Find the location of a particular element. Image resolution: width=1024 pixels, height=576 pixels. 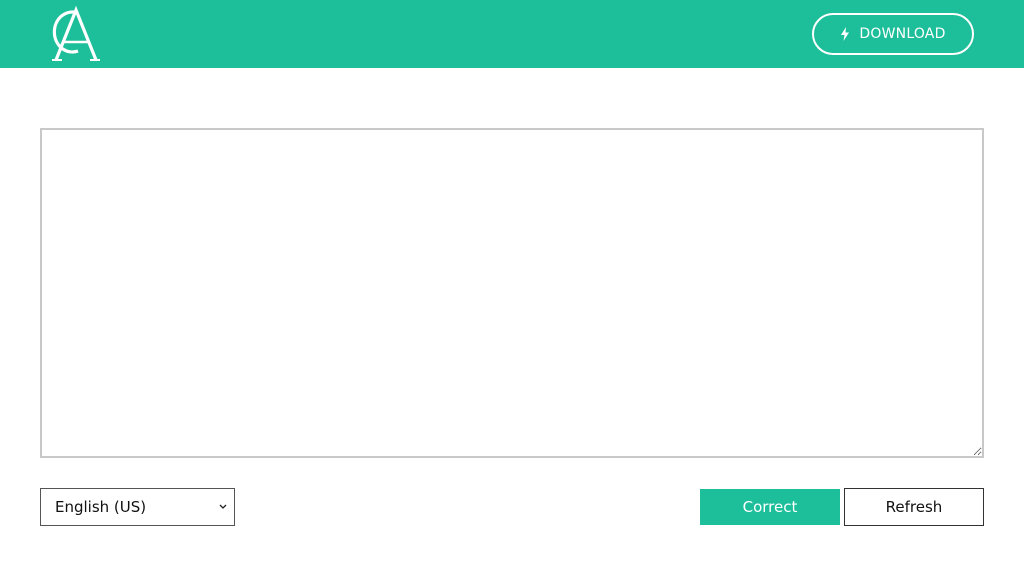

download-button: DOWNLOAD is located at coordinates (893, 34).